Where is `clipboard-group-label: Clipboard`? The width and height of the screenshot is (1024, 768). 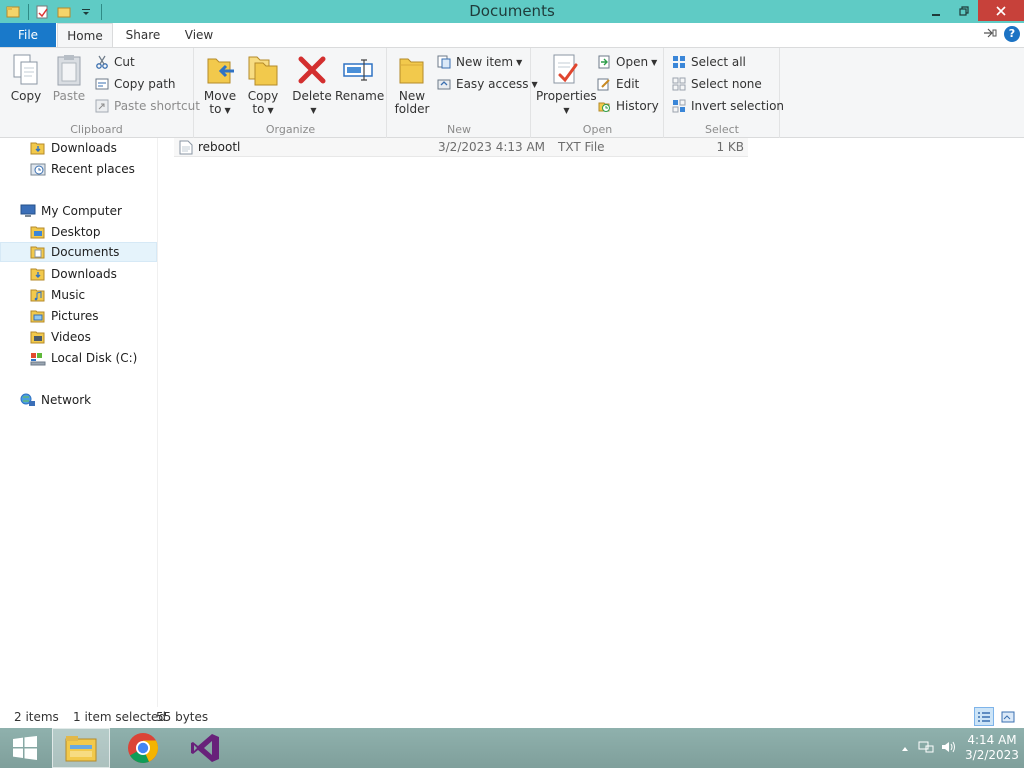
clipboard-group-label: Clipboard is located at coordinates (96, 129).